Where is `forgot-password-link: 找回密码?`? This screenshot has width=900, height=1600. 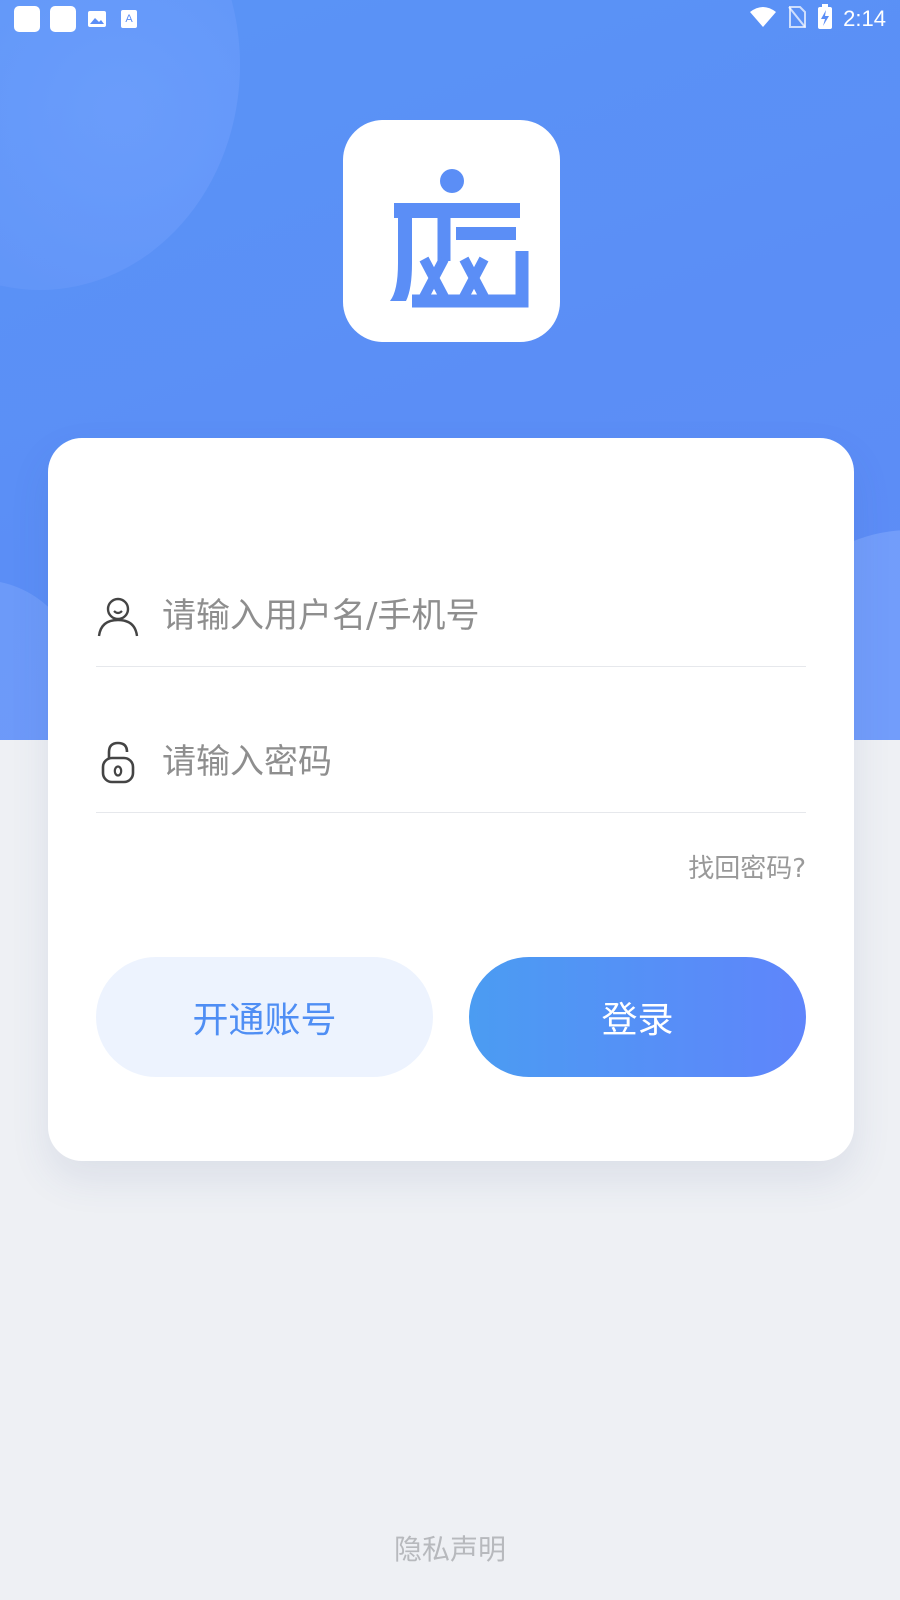 forgot-password-link: 找回密码? is located at coordinates (747, 866).